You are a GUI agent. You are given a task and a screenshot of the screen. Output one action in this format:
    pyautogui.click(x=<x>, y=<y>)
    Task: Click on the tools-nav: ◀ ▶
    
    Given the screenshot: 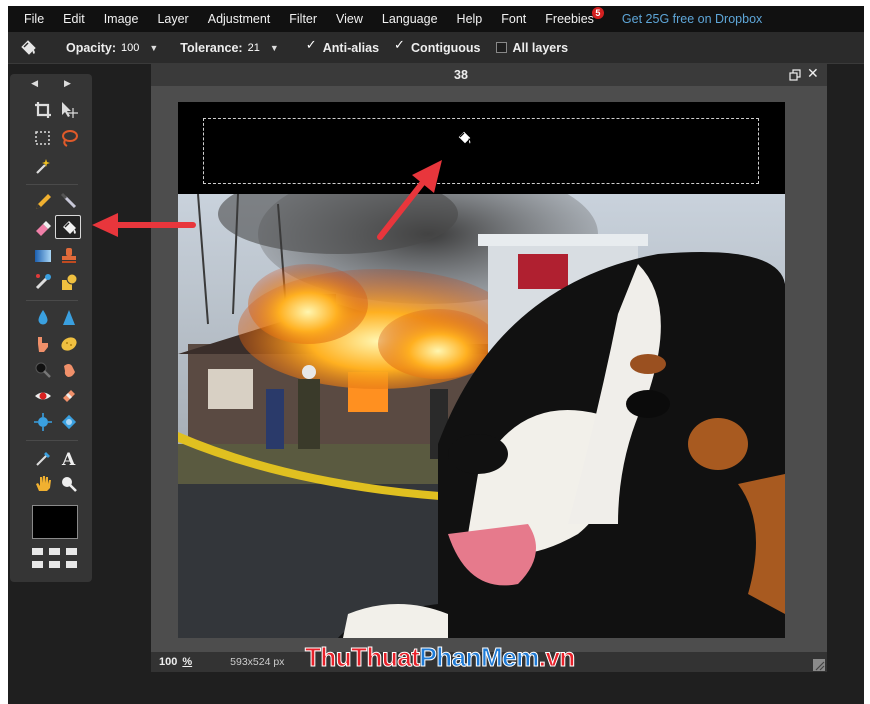 What is the action you would take?
    pyautogui.click(x=51, y=85)
    